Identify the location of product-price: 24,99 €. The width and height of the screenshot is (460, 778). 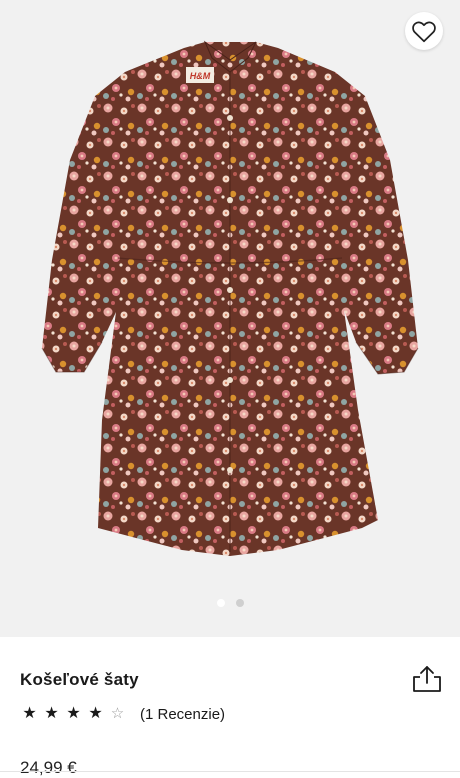
(48, 767).